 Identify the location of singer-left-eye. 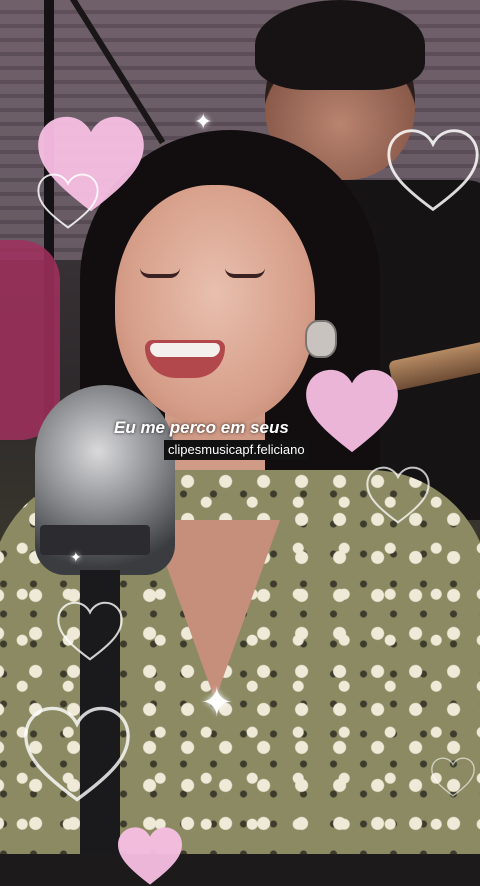
(160, 273).